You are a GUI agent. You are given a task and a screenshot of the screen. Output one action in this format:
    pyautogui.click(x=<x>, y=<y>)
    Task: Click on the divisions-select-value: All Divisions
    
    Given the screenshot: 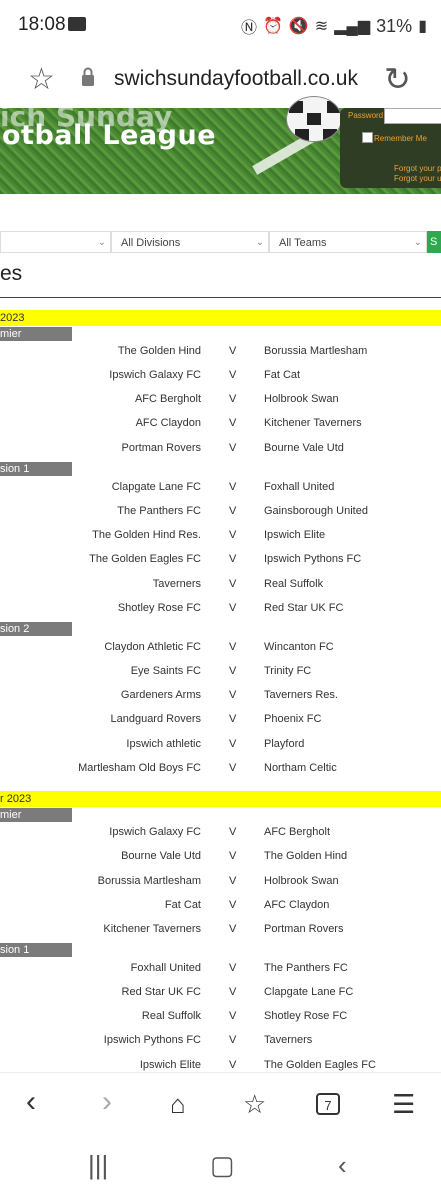 What is the action you would take?
    pyautogui.click(x=151, y=243)
    